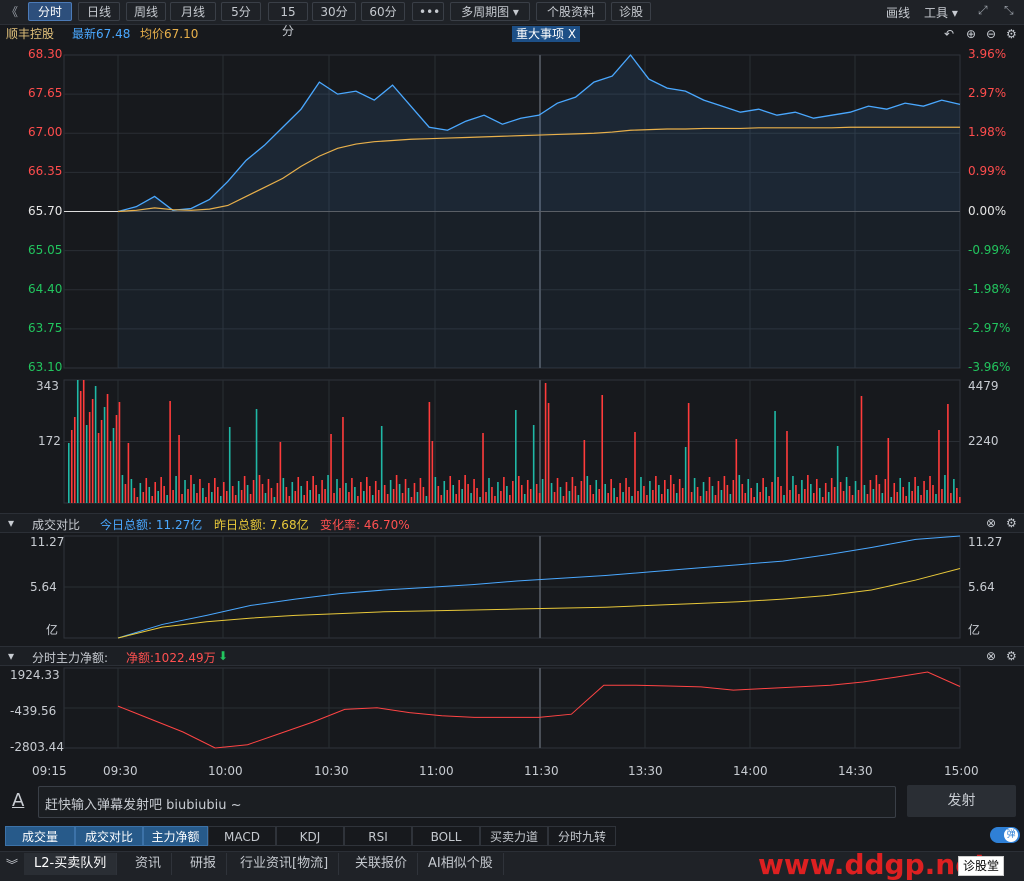 Image resolution: width=1024 pixels, height=881 pixels. Describe the element at coordinates (18, 800) in the screenshot. I see `text-style-icon: A` at that location.